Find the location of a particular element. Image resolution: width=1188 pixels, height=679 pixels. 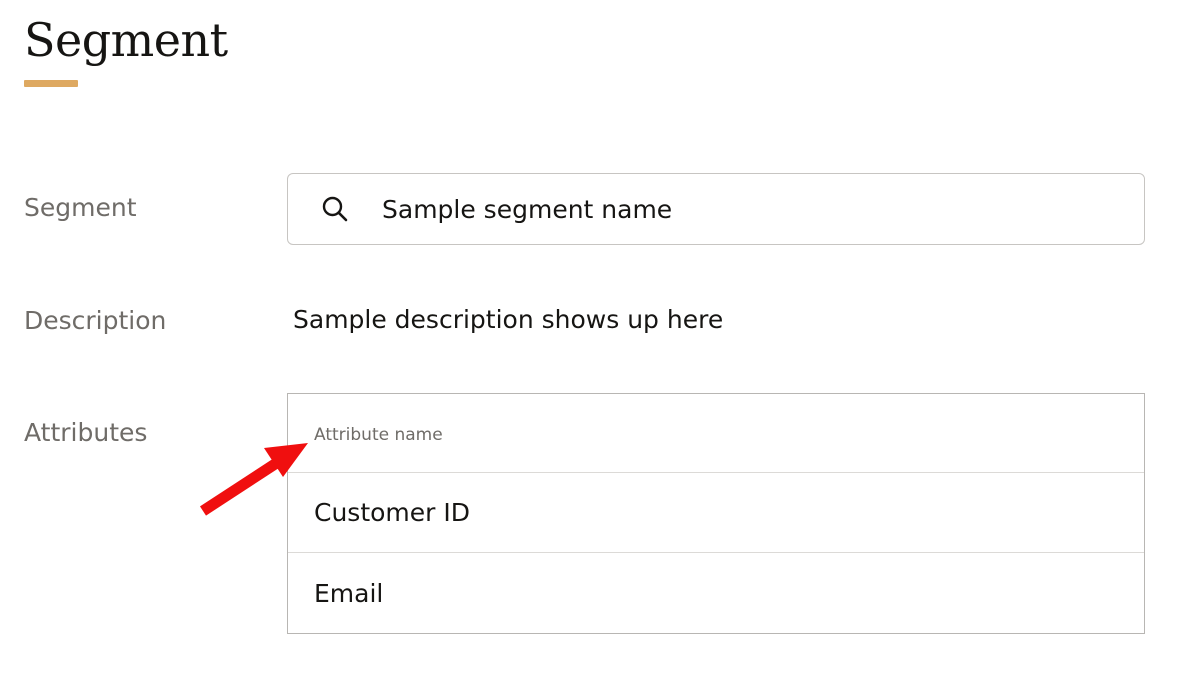

search-icon is located at coordinates (335, 209).